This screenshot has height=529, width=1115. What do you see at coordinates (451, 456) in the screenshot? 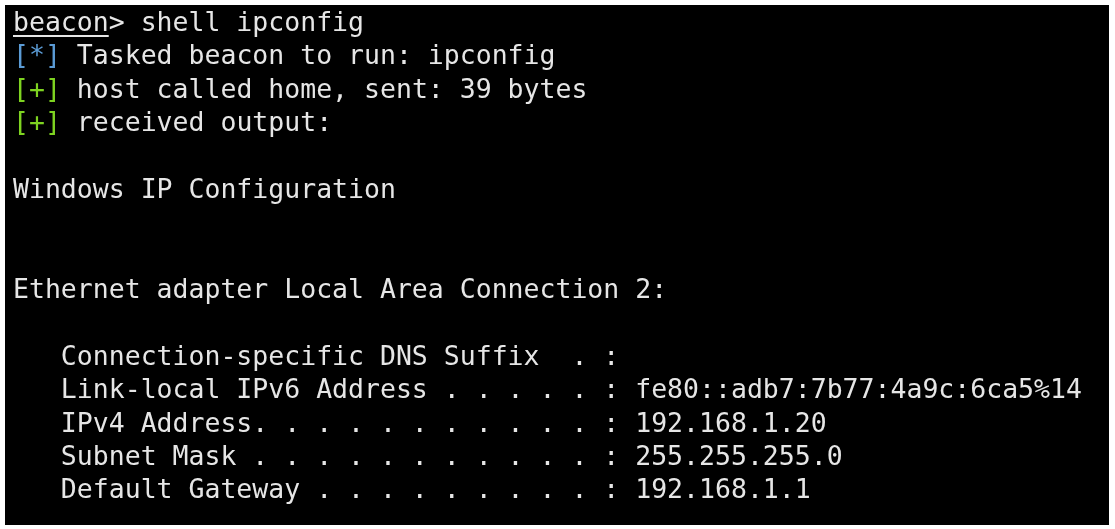
I see `config-entry: Subnet Mask . . . . . . . . . . . : 255.255.255.0` at bounding box center [451, 456].